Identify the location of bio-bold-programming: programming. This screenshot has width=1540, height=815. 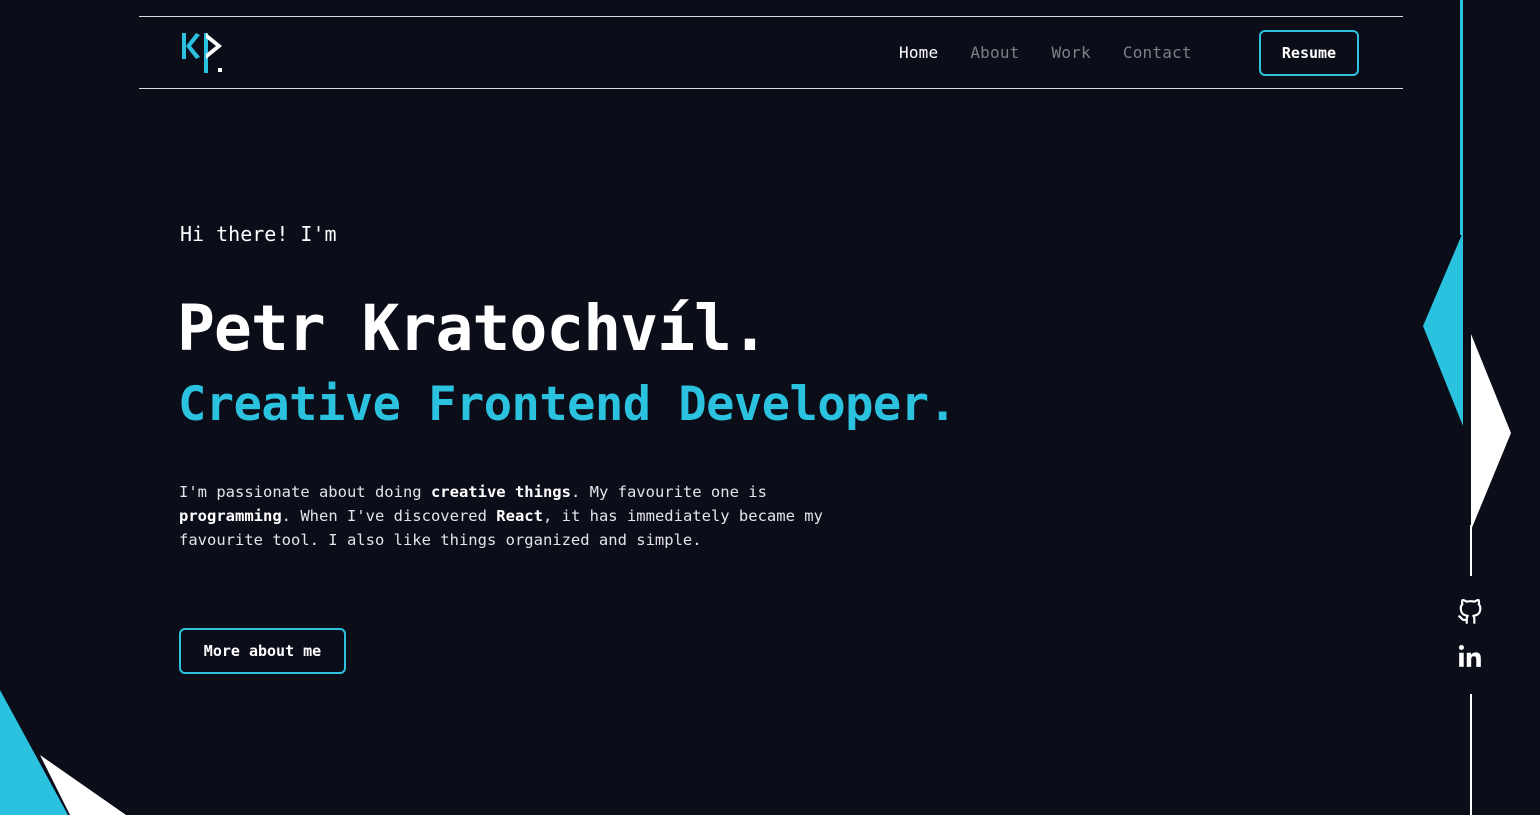
(230, 516).